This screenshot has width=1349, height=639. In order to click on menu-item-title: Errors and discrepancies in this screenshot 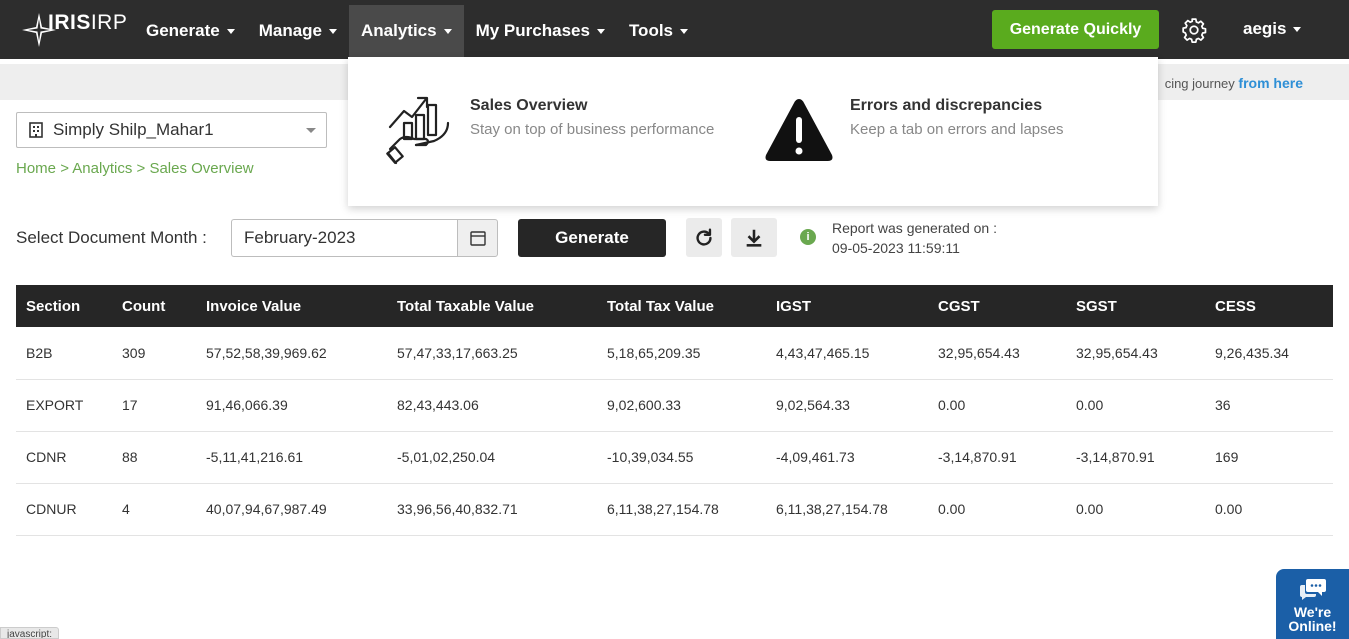, I will do `click(946, 105)`.